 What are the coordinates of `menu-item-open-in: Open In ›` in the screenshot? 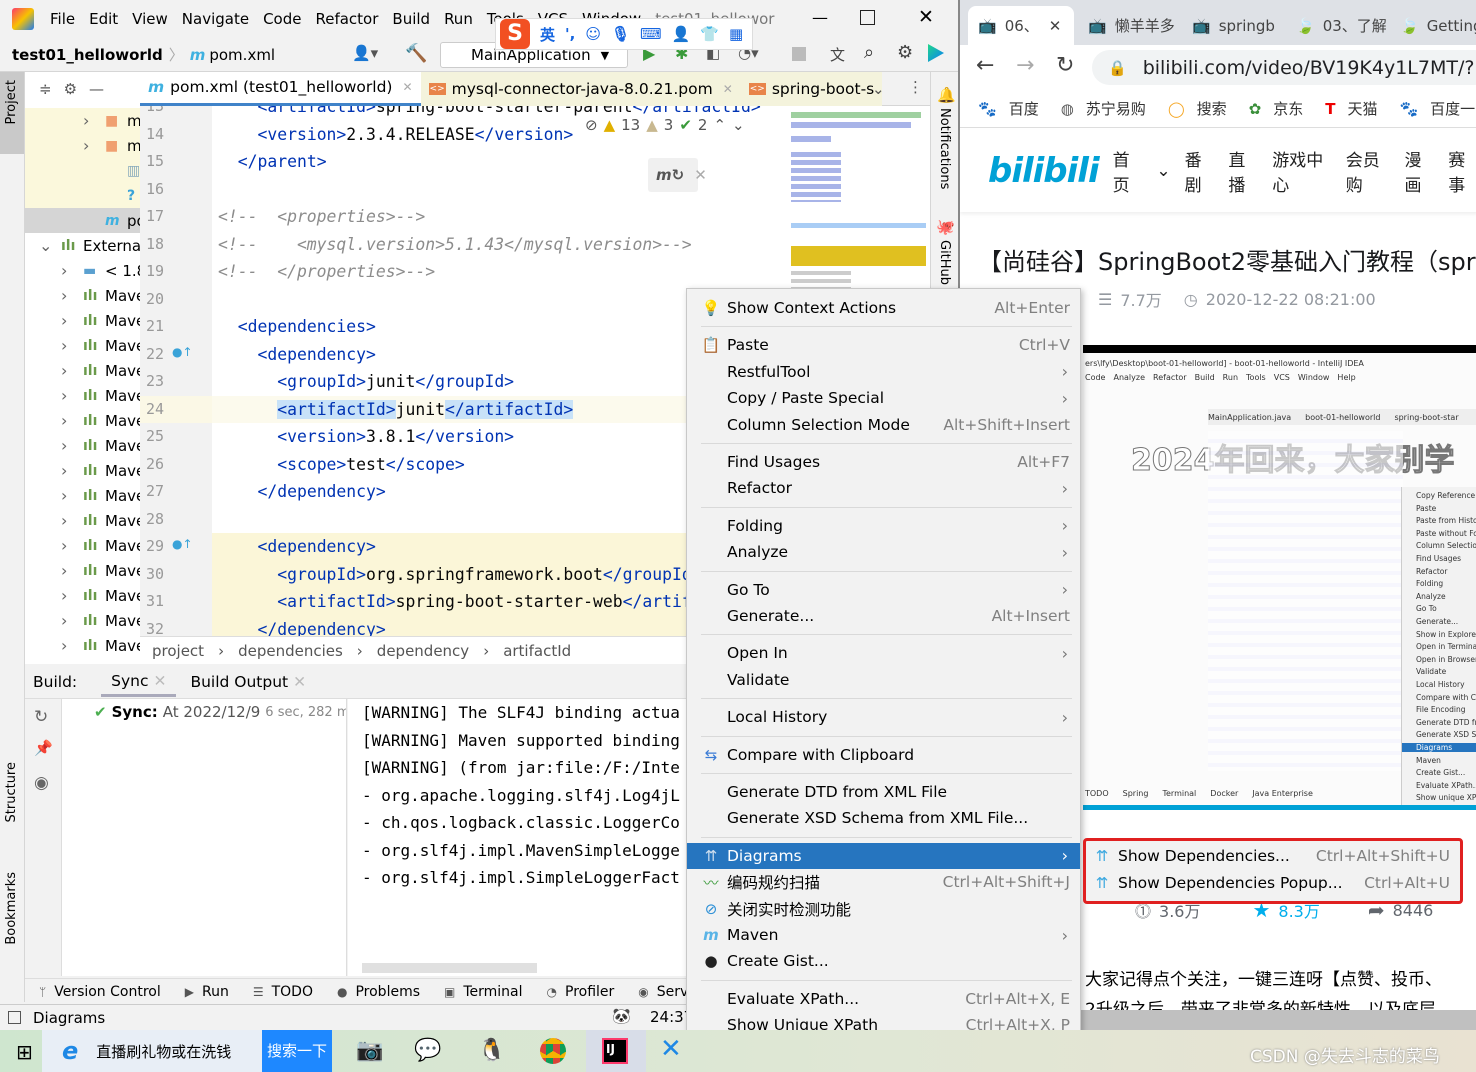 It's located at (883, 653).